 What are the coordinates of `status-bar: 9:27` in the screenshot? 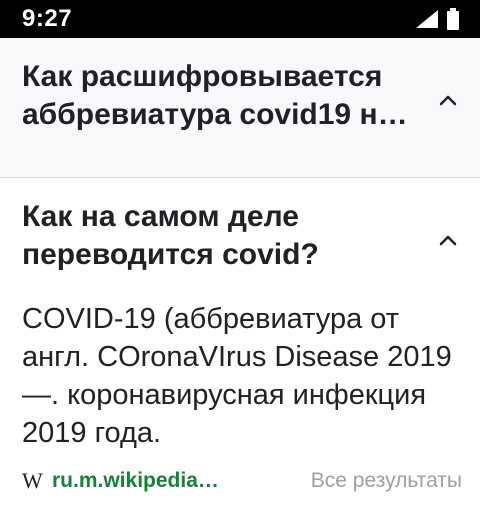 It's located at (240, 19).